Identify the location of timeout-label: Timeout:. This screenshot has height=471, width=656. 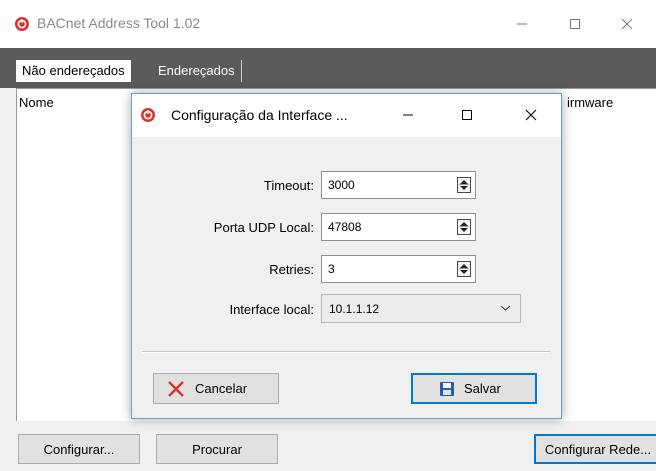
(288, 185).